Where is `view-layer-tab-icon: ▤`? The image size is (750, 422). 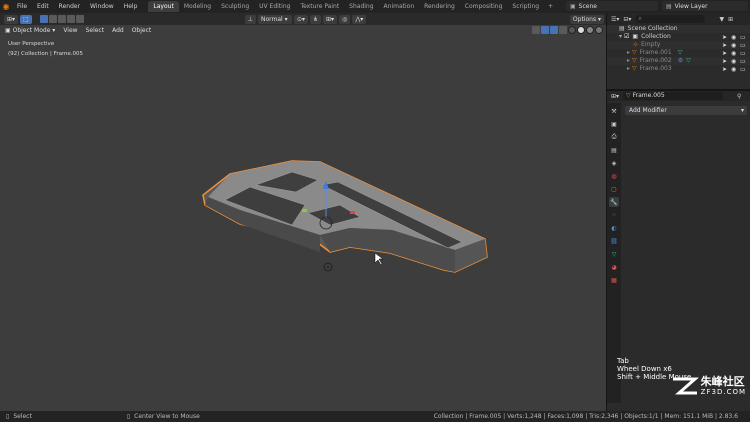
view-layer-tab-icon: ▤ is located at coordinates (614, 150).